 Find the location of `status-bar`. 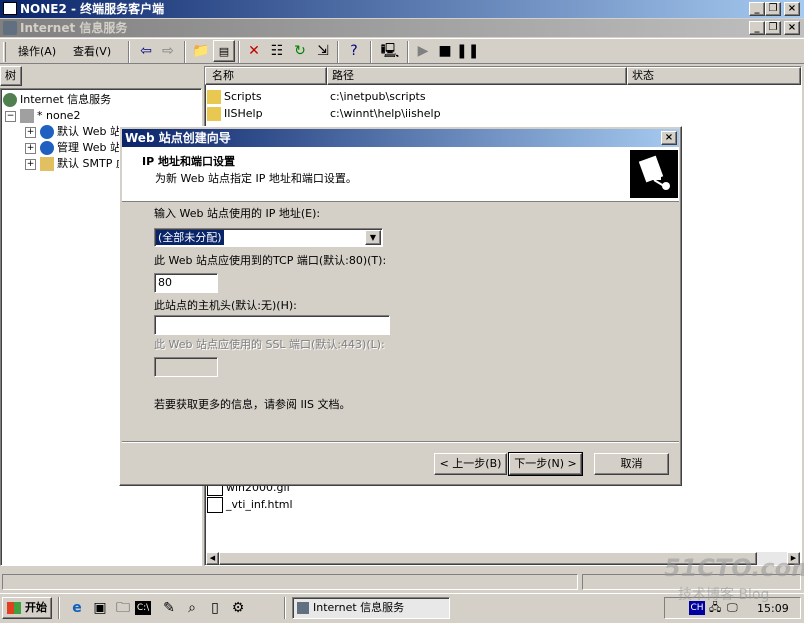

status-bar is located at coordinates (402, 581).